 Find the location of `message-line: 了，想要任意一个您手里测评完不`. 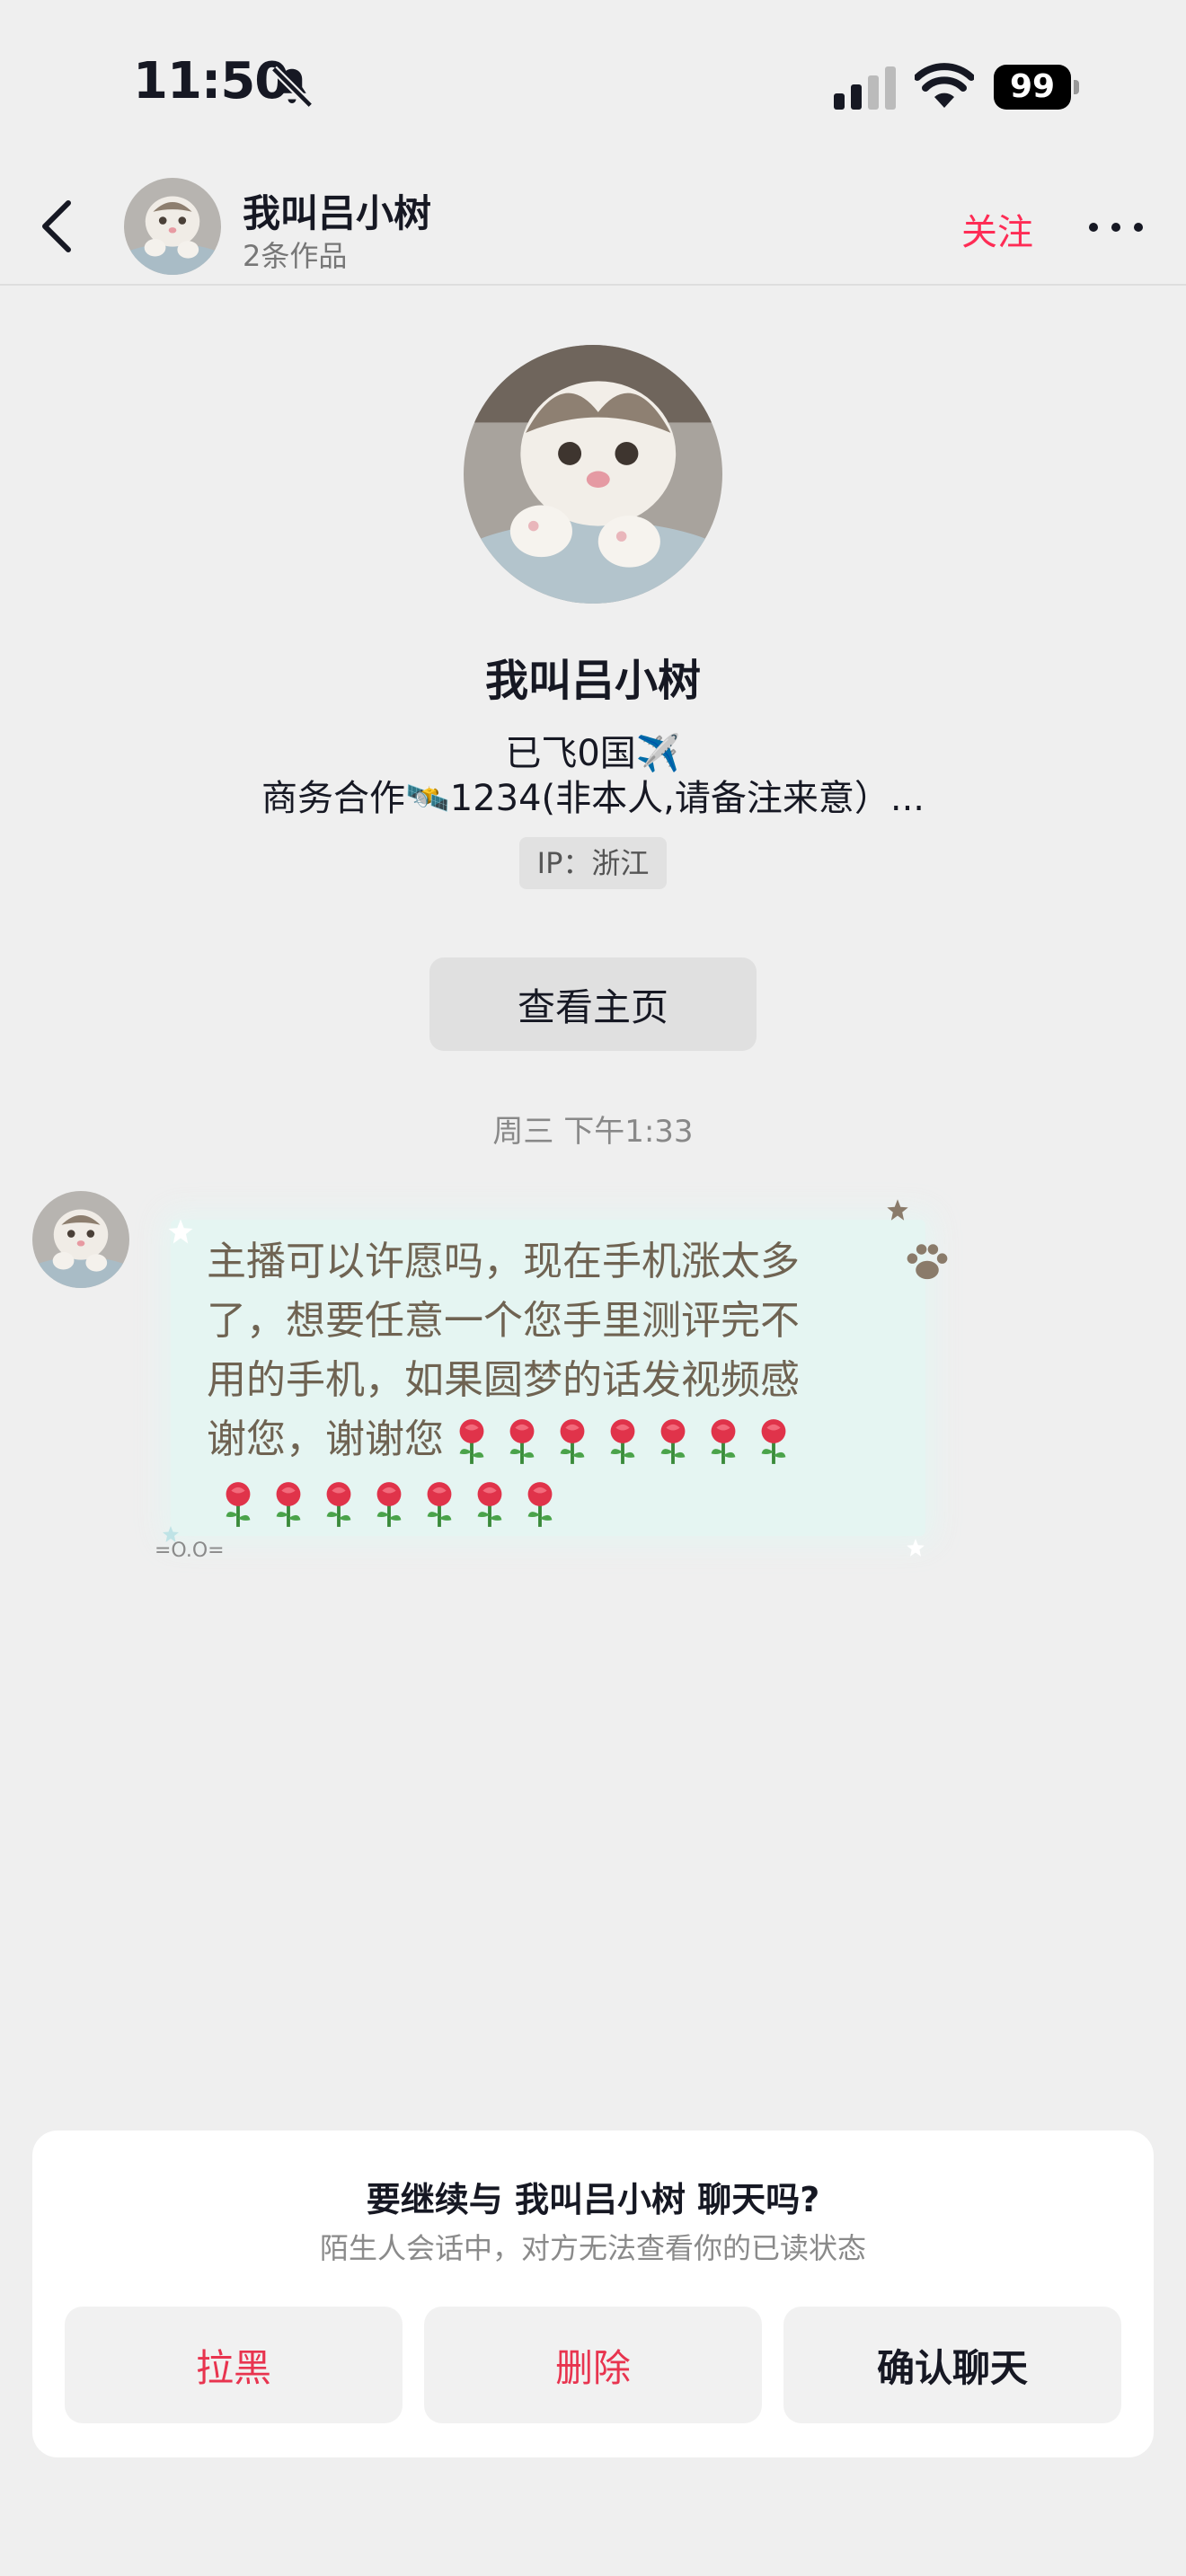

message-line: 了，想要任意一个您手里测评完不 is located at coordinates (503, 1321).